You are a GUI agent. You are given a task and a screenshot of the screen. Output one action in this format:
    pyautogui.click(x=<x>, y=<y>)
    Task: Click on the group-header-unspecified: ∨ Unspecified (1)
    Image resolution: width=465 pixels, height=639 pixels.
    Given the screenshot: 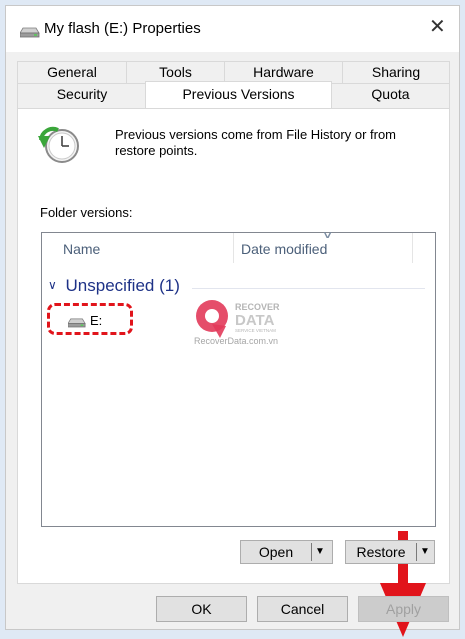 What is the action you would take?
    pyautogui.click(x=114, y=286)
    